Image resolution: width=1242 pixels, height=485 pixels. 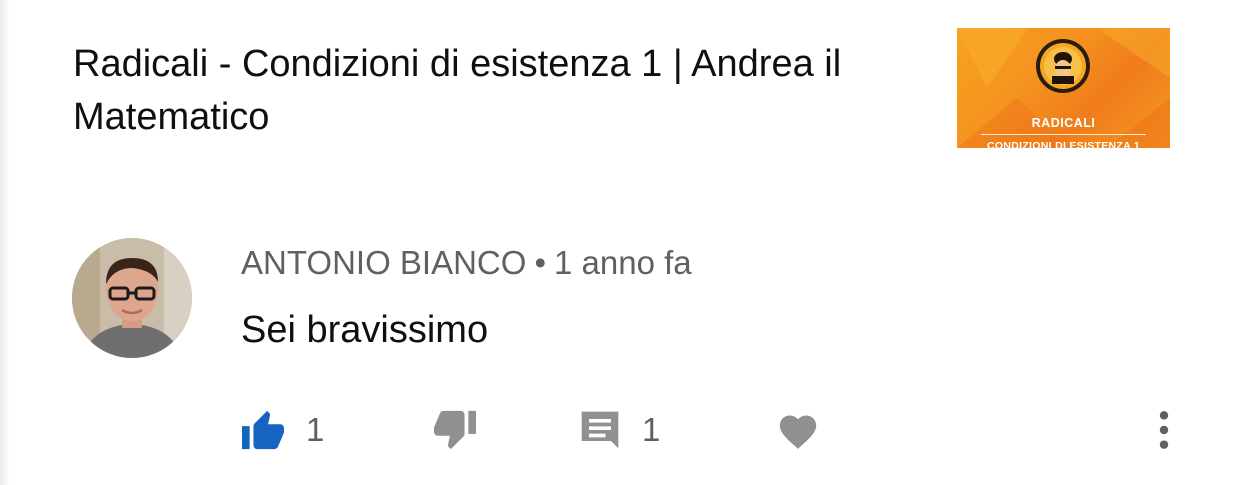 I want to click on video-thumbnail: RADICALI CONDIZIONI DI ESISTENZA 1, so click(x=1063, y=88).